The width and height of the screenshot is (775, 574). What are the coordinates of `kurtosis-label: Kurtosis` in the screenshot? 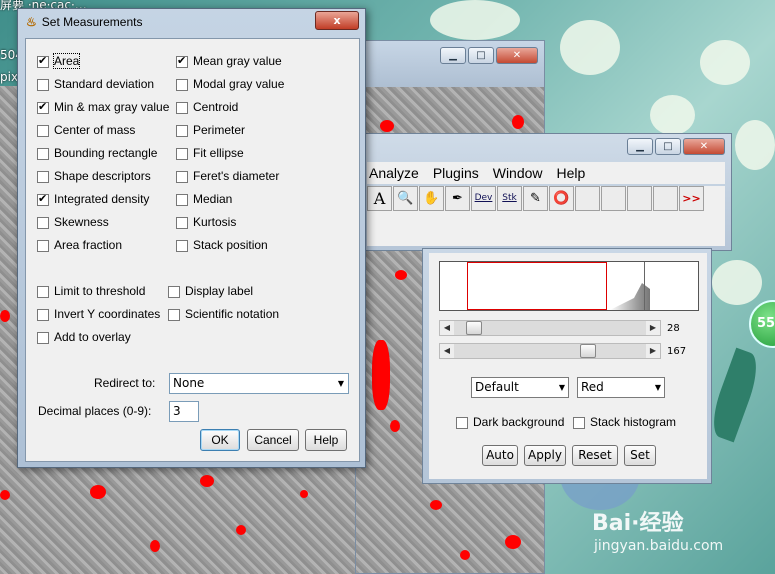 It's located at (215, 222).